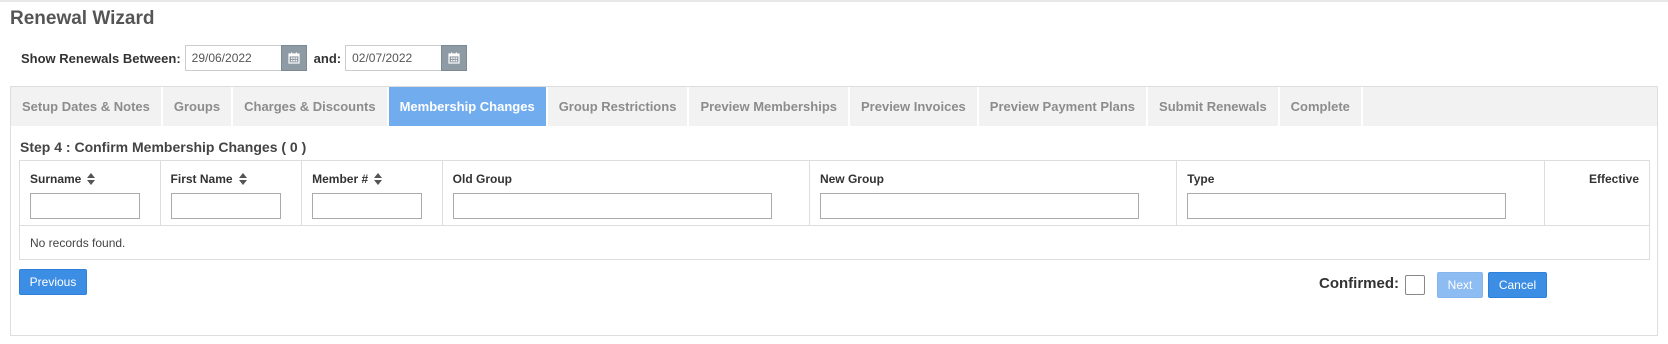  I want to click on tab-membership-changes: Membership Changes, so click(468, 106).